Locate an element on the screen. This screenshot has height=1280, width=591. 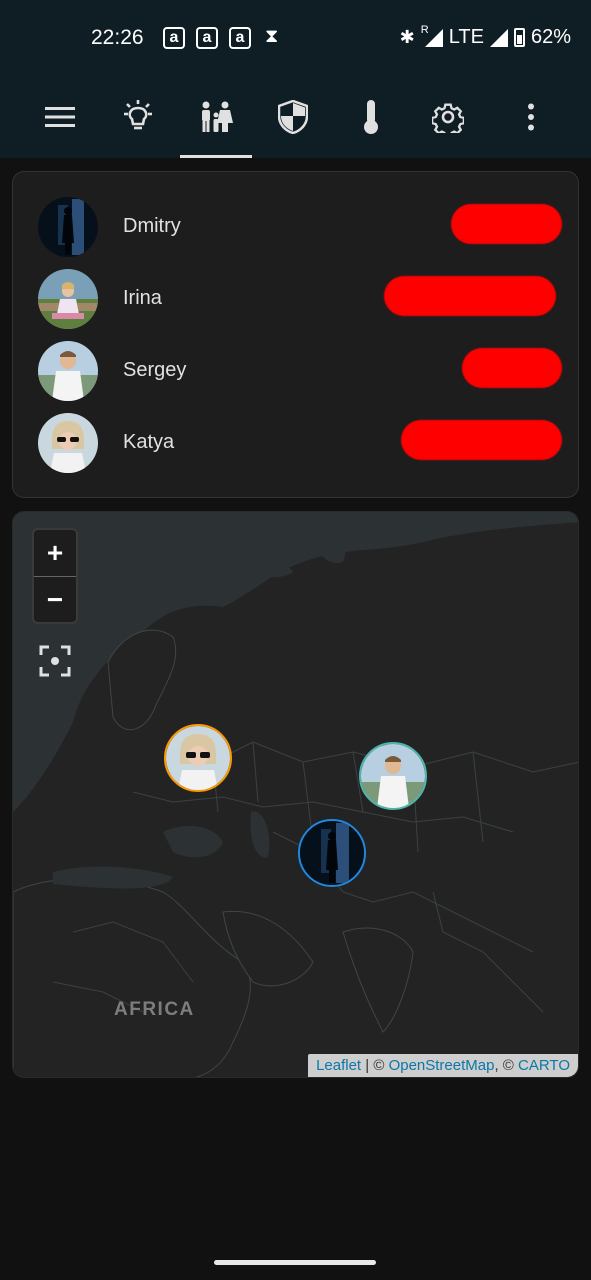
status-bar: 22:26 a a a ⧗ ✱ R LTE 62% is located at coordinates (295, 39).